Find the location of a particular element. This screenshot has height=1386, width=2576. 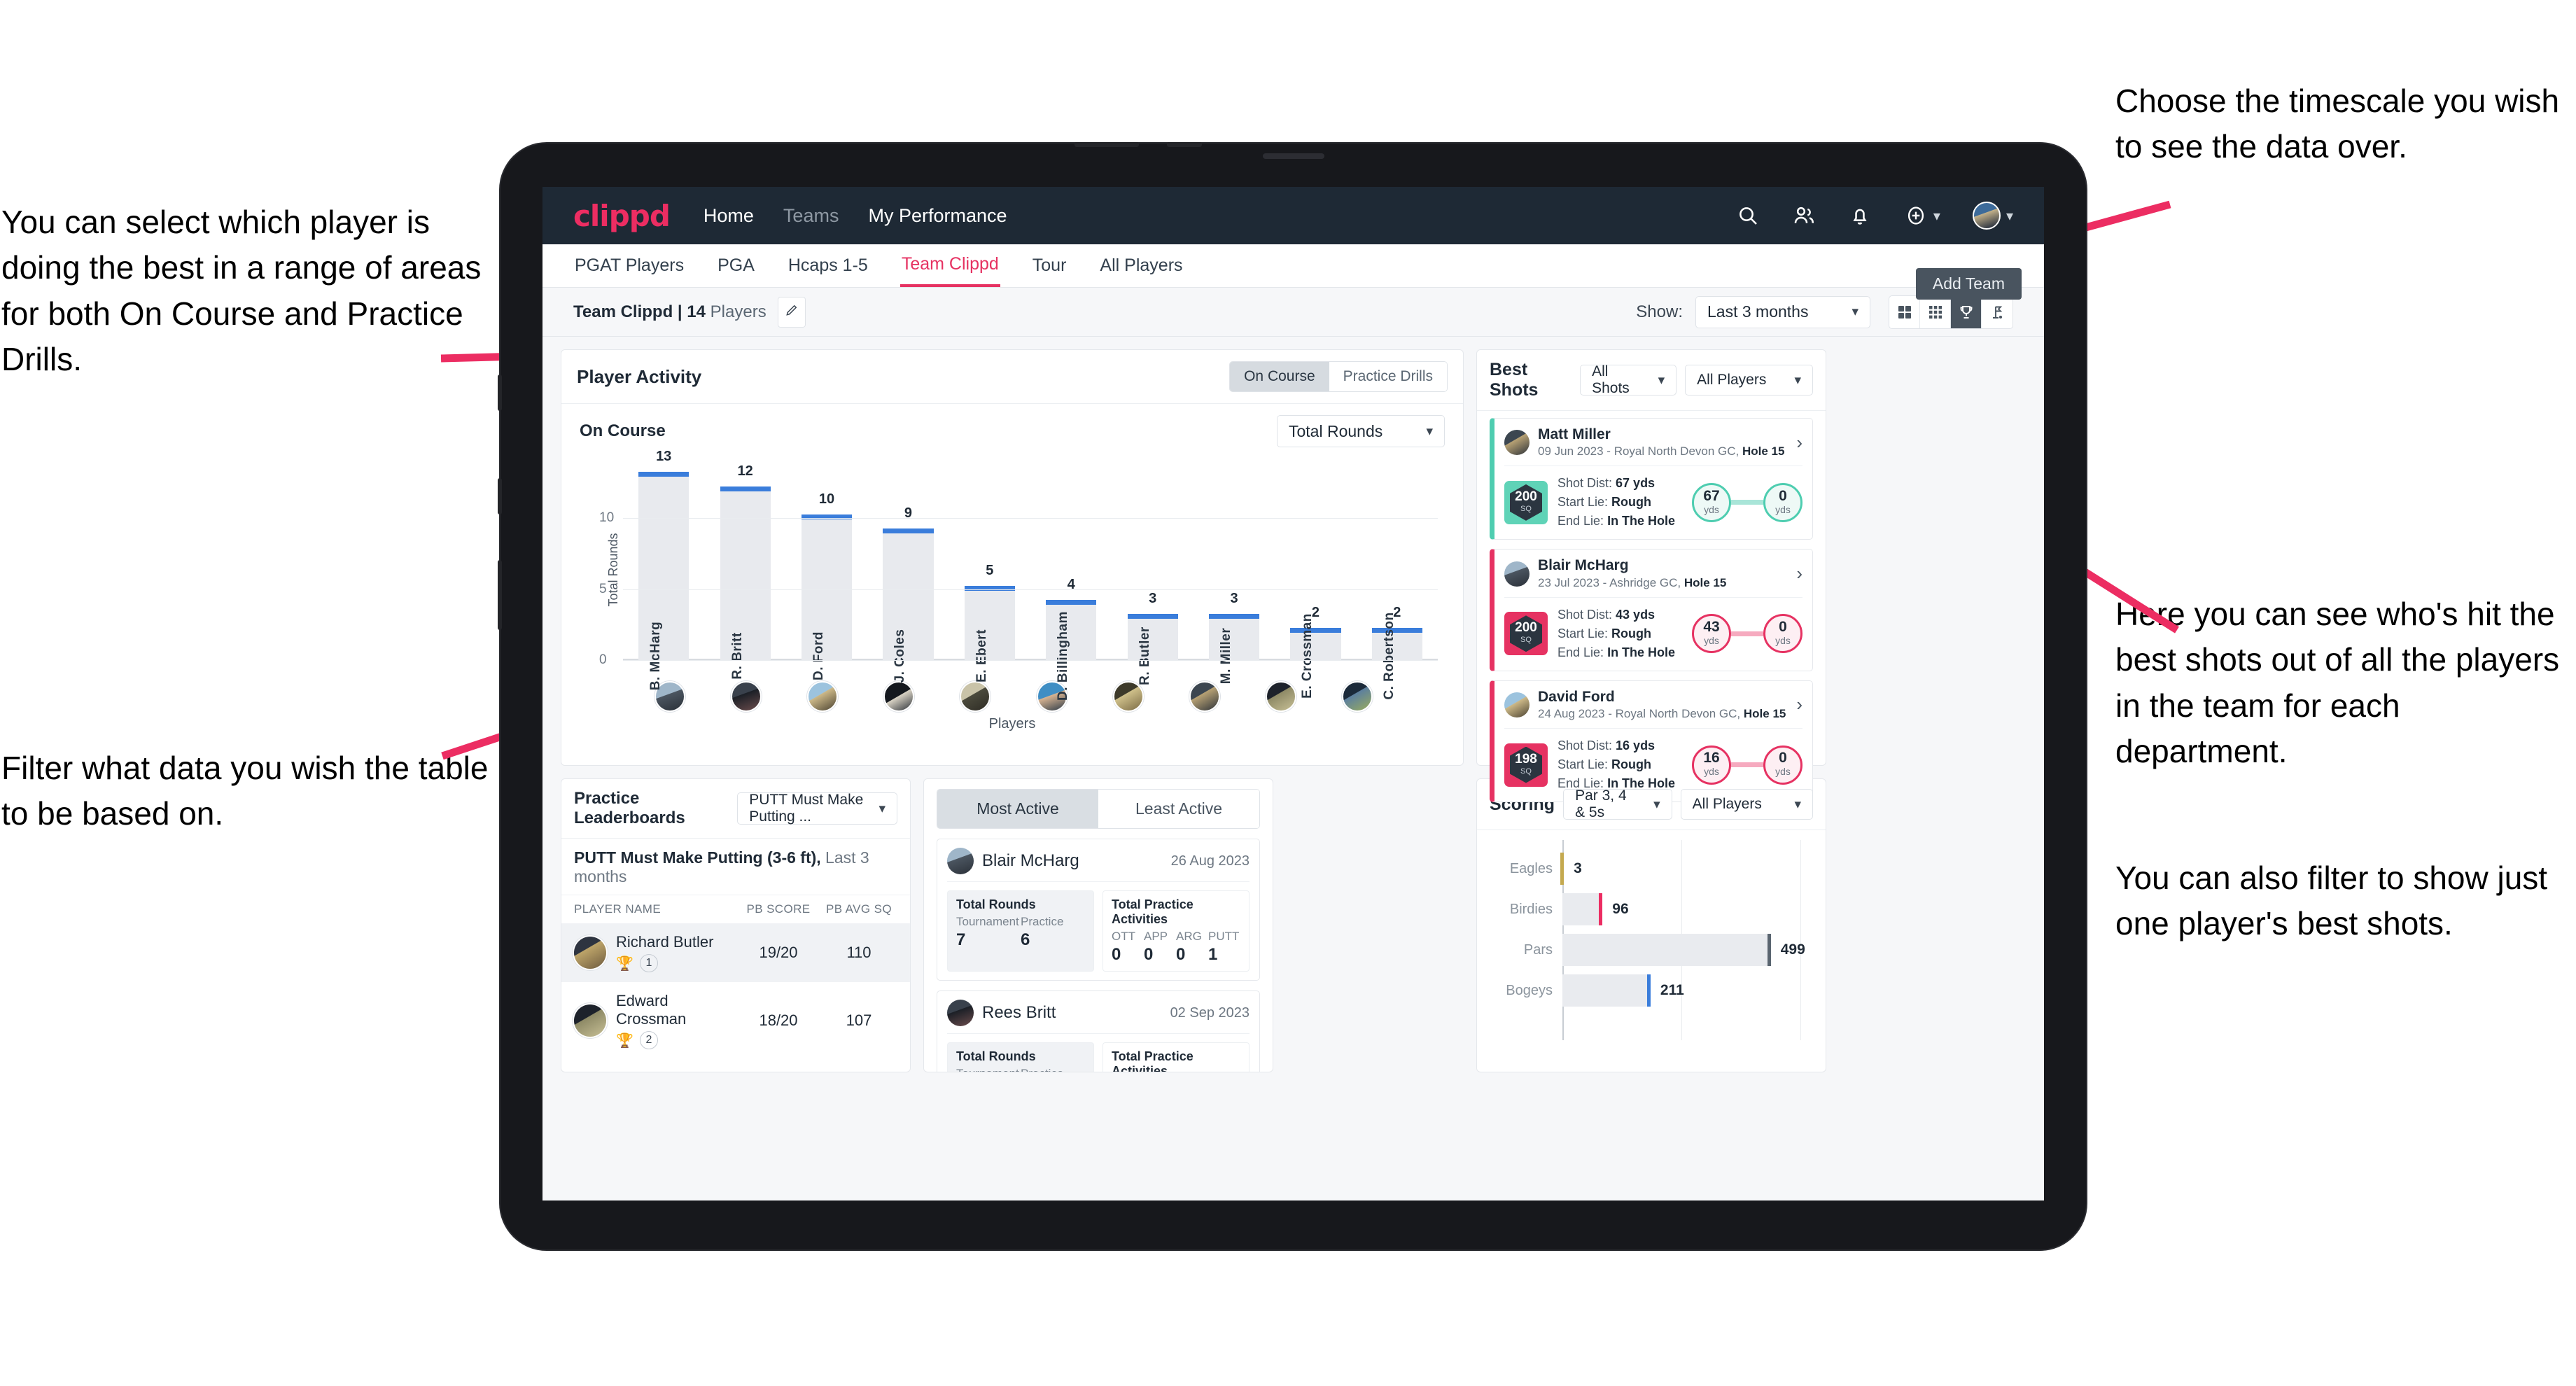

tab-pga: PGA is located at coordinates (736, 266).